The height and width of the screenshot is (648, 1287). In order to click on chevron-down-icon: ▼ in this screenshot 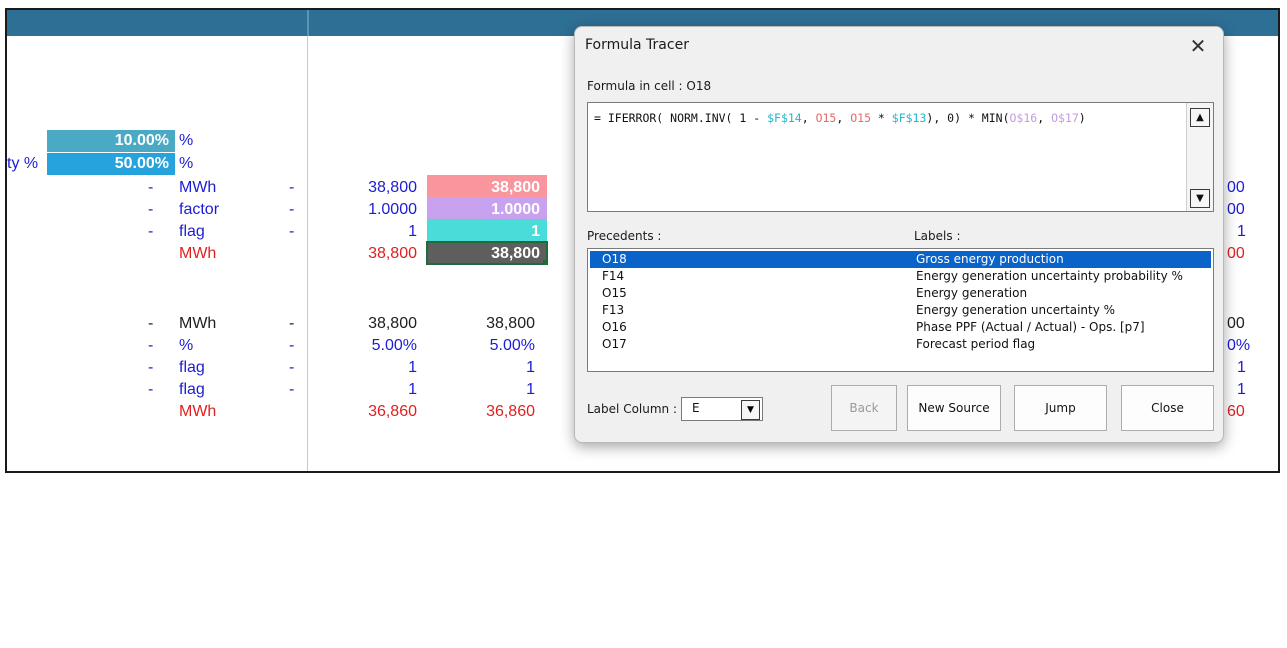, I will do `click(750, 410)`.